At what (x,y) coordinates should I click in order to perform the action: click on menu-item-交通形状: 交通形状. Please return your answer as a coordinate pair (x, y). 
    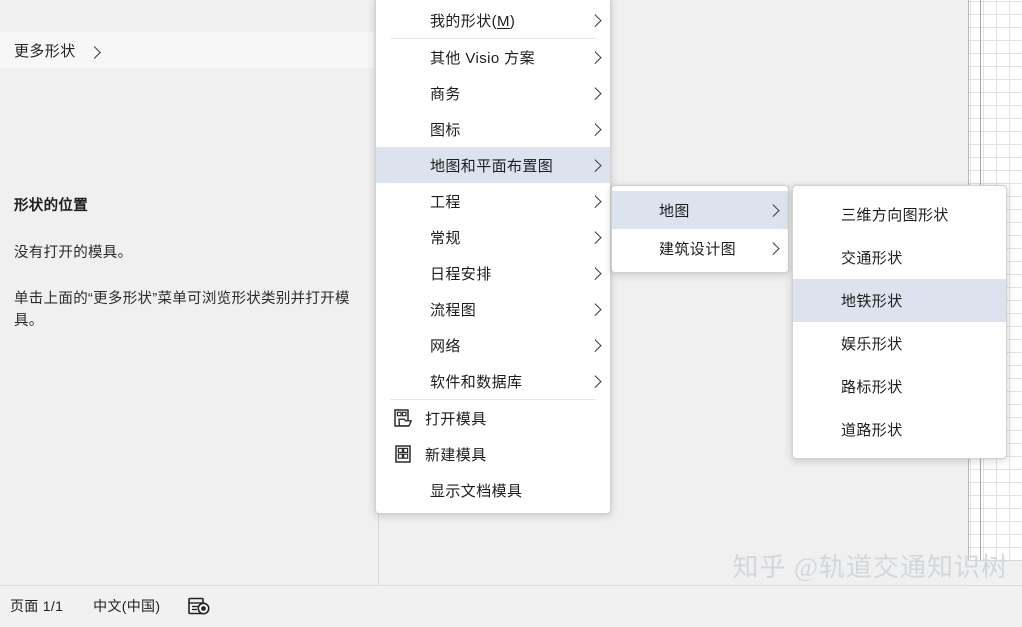
    Looking at the image, I should click on (899, 257).